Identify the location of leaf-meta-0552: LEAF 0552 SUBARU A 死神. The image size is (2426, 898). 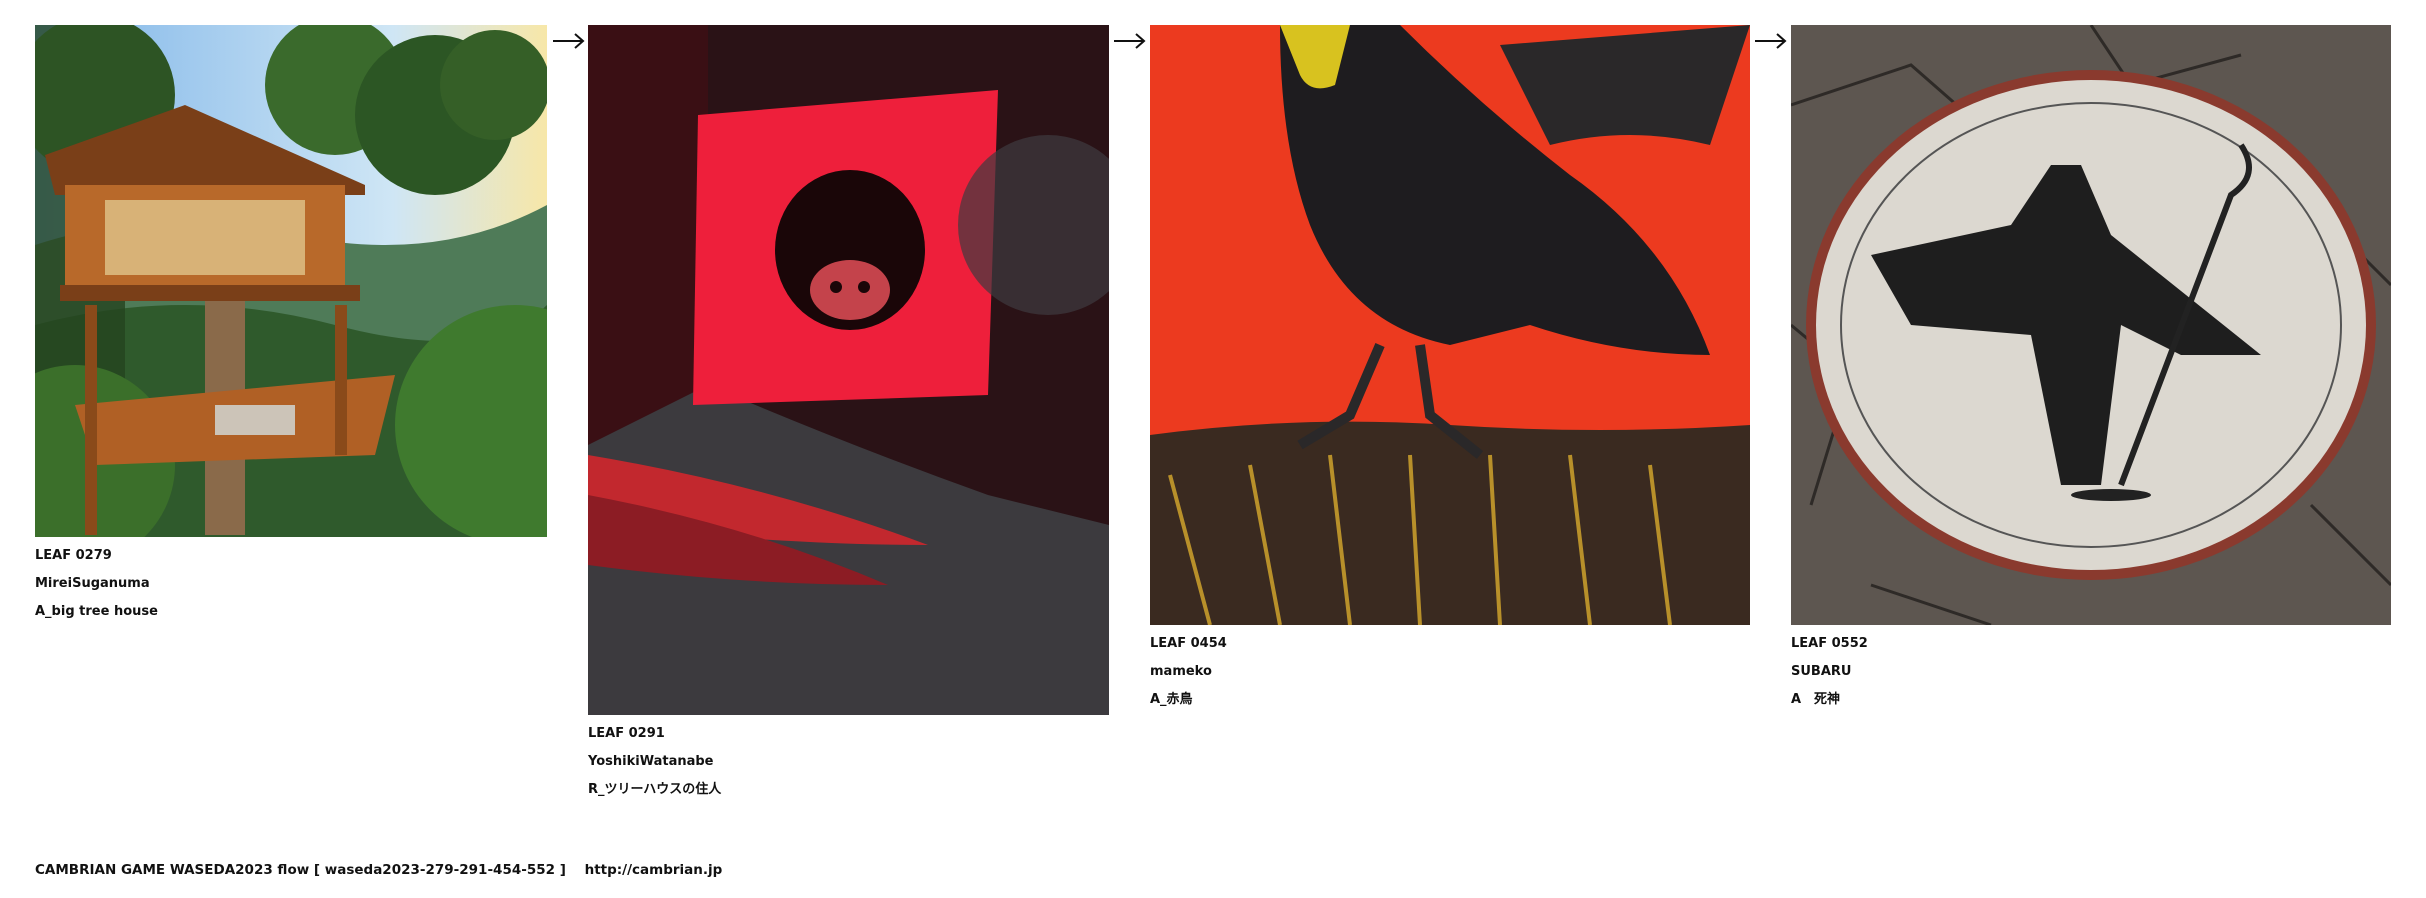
(1829, 672).